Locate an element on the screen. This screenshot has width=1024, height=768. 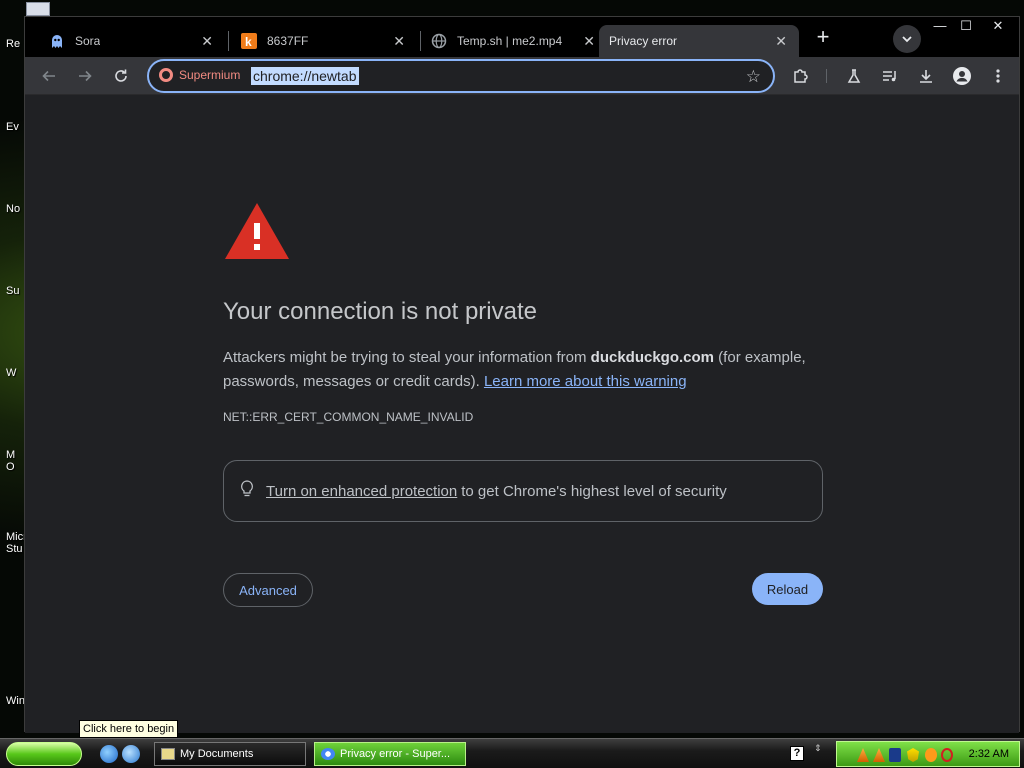
desktop-icon-label: Stu is located at coordinates (16, 549).